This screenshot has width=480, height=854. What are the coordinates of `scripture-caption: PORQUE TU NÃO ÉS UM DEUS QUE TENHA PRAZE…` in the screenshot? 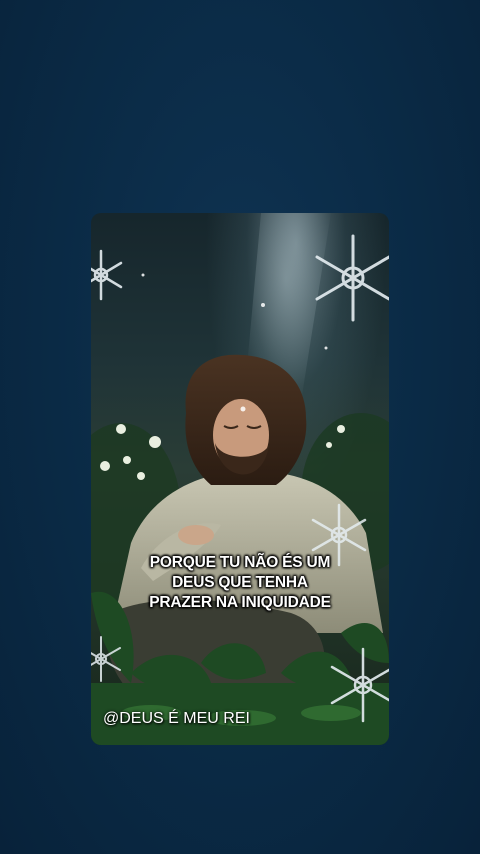 It's located at (240, 583).